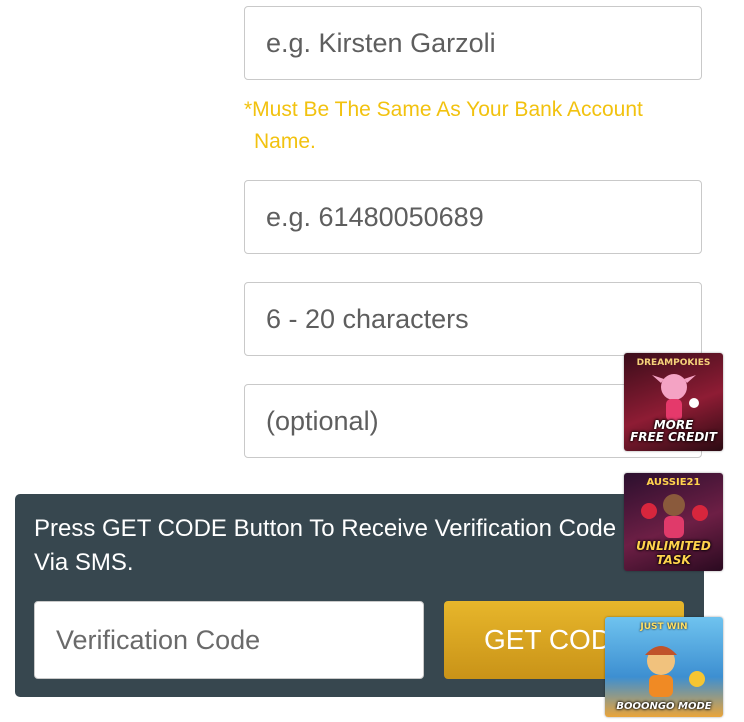 This screenshot has height=722, width=744. What do you see at coordinates (84, 562) in the screenshot?
I see `verification-instruction-line2: Via SMS.` at bounding box center [84, 562].